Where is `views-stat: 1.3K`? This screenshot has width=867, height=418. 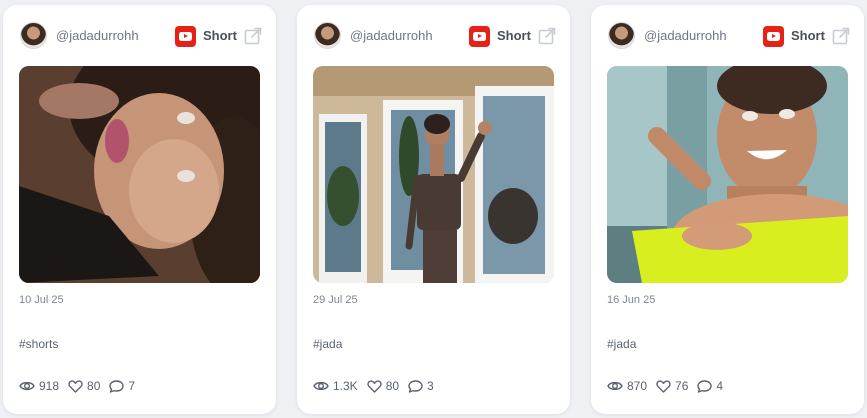 views-stat: 1.3K is located at coordinates (335, 386).